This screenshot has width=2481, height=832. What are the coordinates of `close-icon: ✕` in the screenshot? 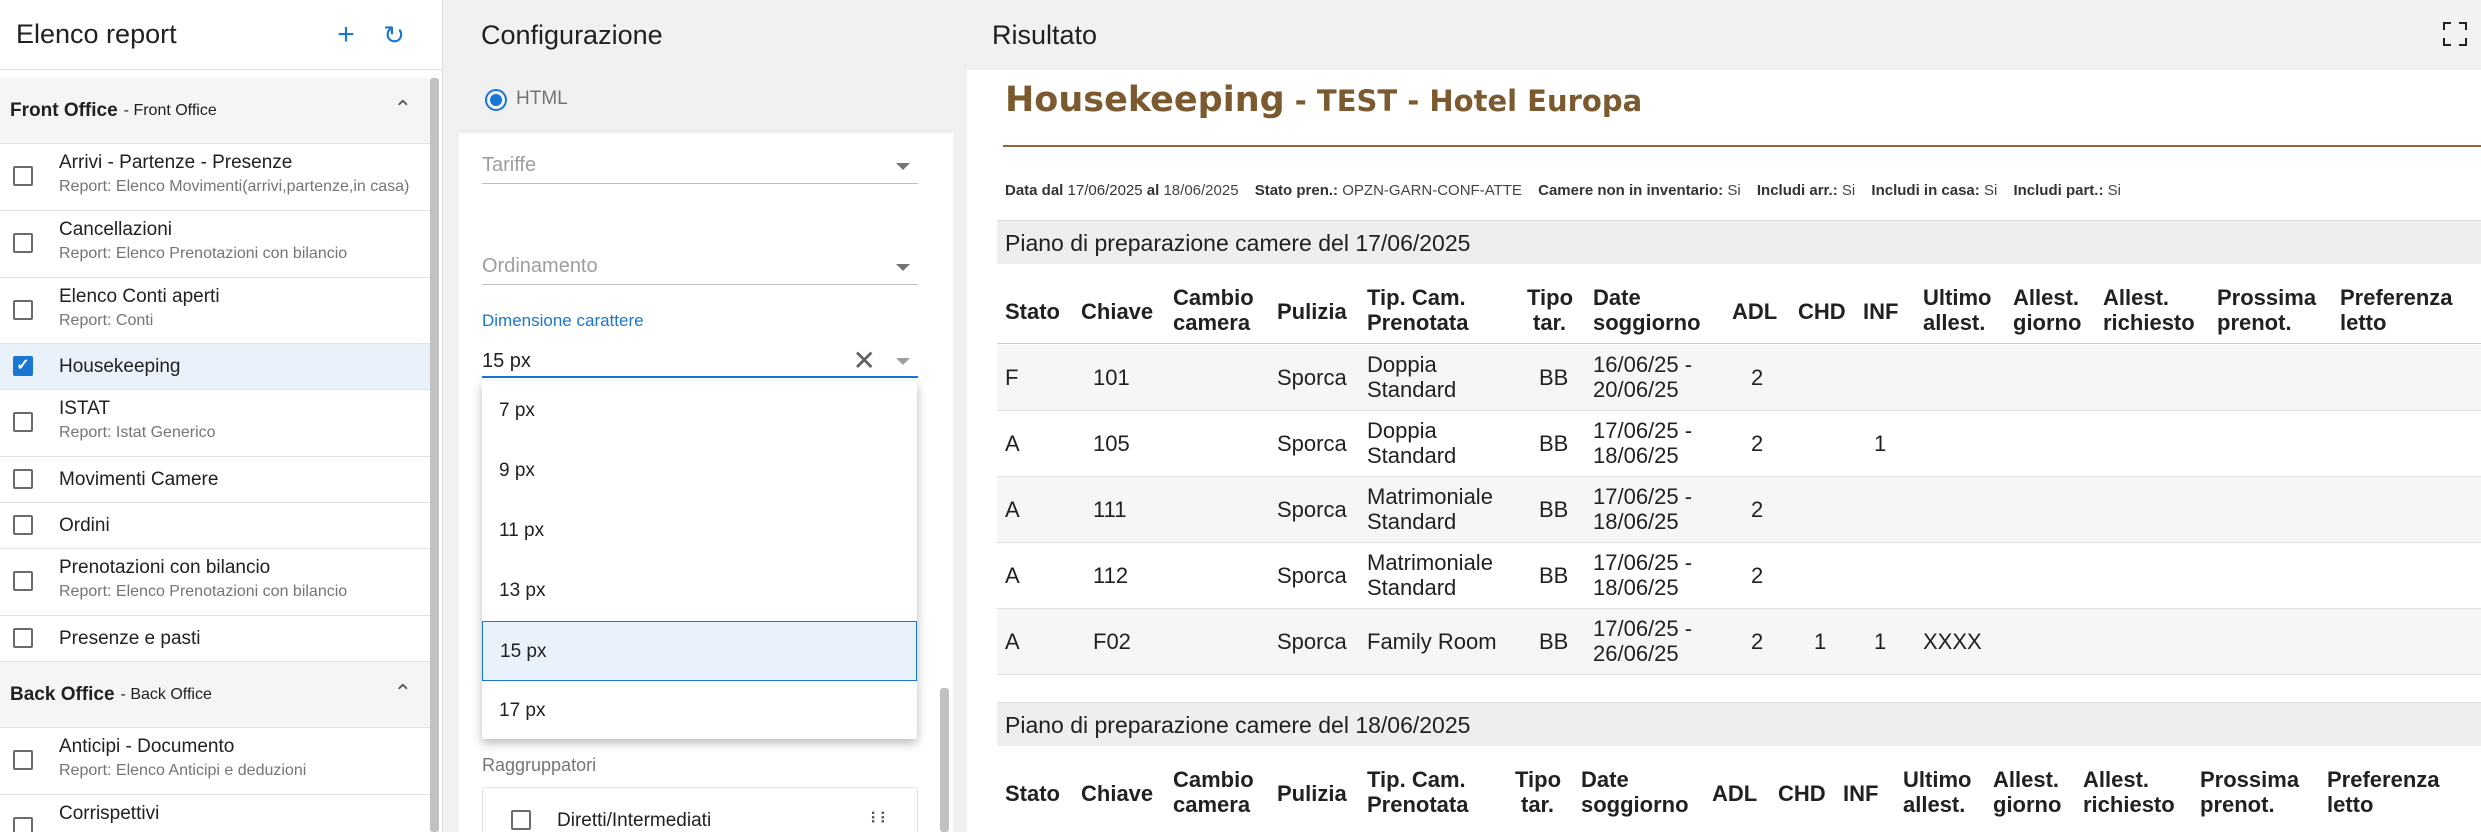 It's located at (864, 360).